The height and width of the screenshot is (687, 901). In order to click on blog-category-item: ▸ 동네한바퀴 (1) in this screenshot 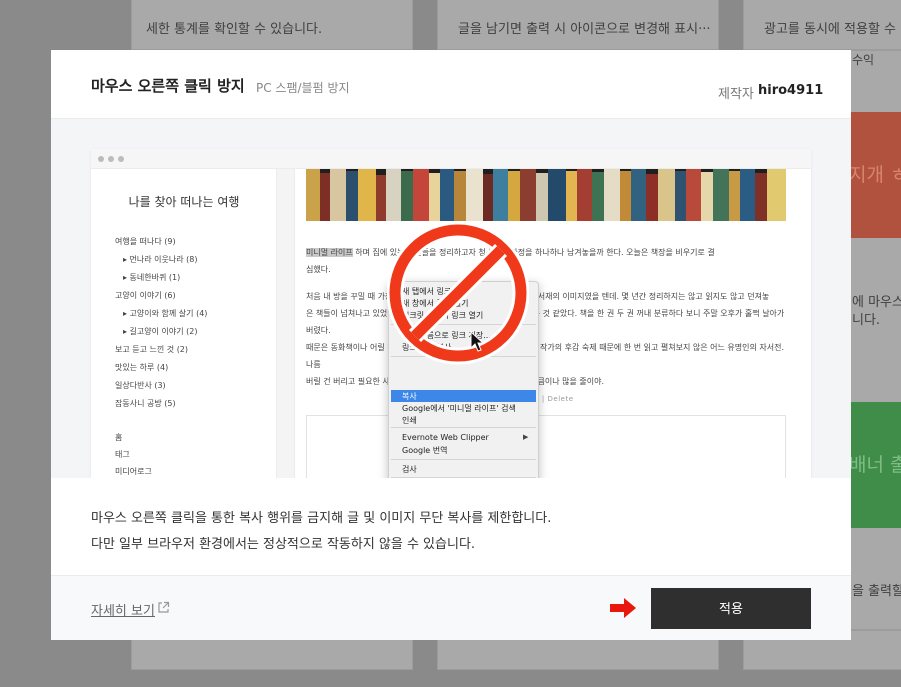, I will do `click(152, 277)`.